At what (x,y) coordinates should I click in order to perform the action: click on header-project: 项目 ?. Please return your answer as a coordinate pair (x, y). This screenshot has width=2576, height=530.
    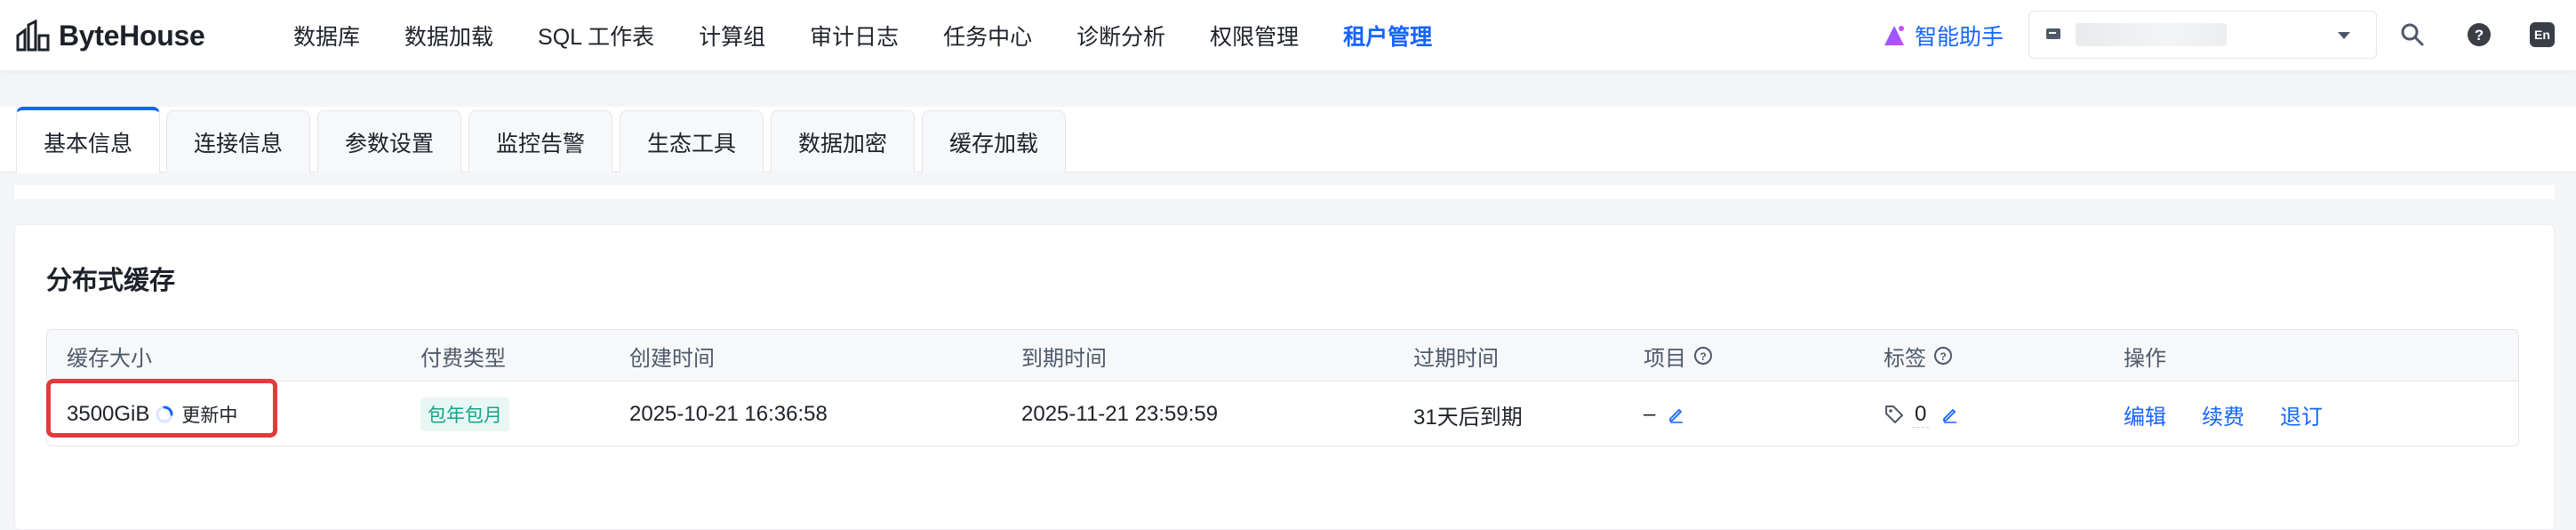
    Looking at the image, I should click on (1678, 355).